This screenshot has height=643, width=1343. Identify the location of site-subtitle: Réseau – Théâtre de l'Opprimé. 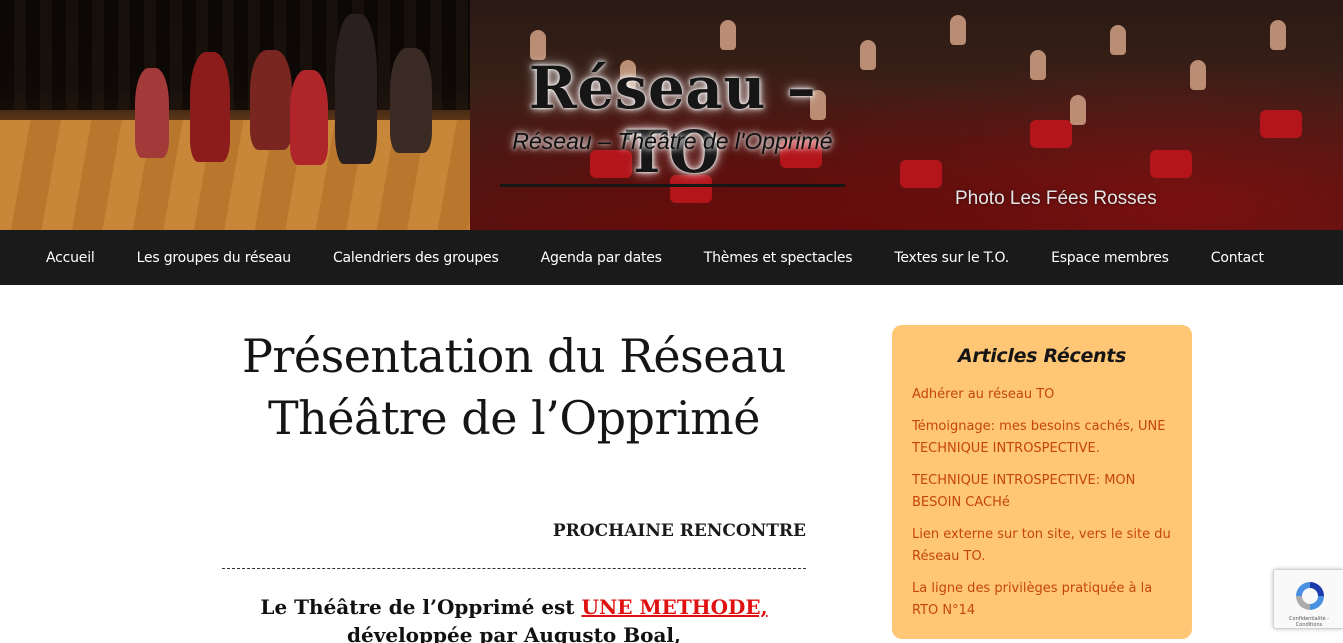
(672, 141).